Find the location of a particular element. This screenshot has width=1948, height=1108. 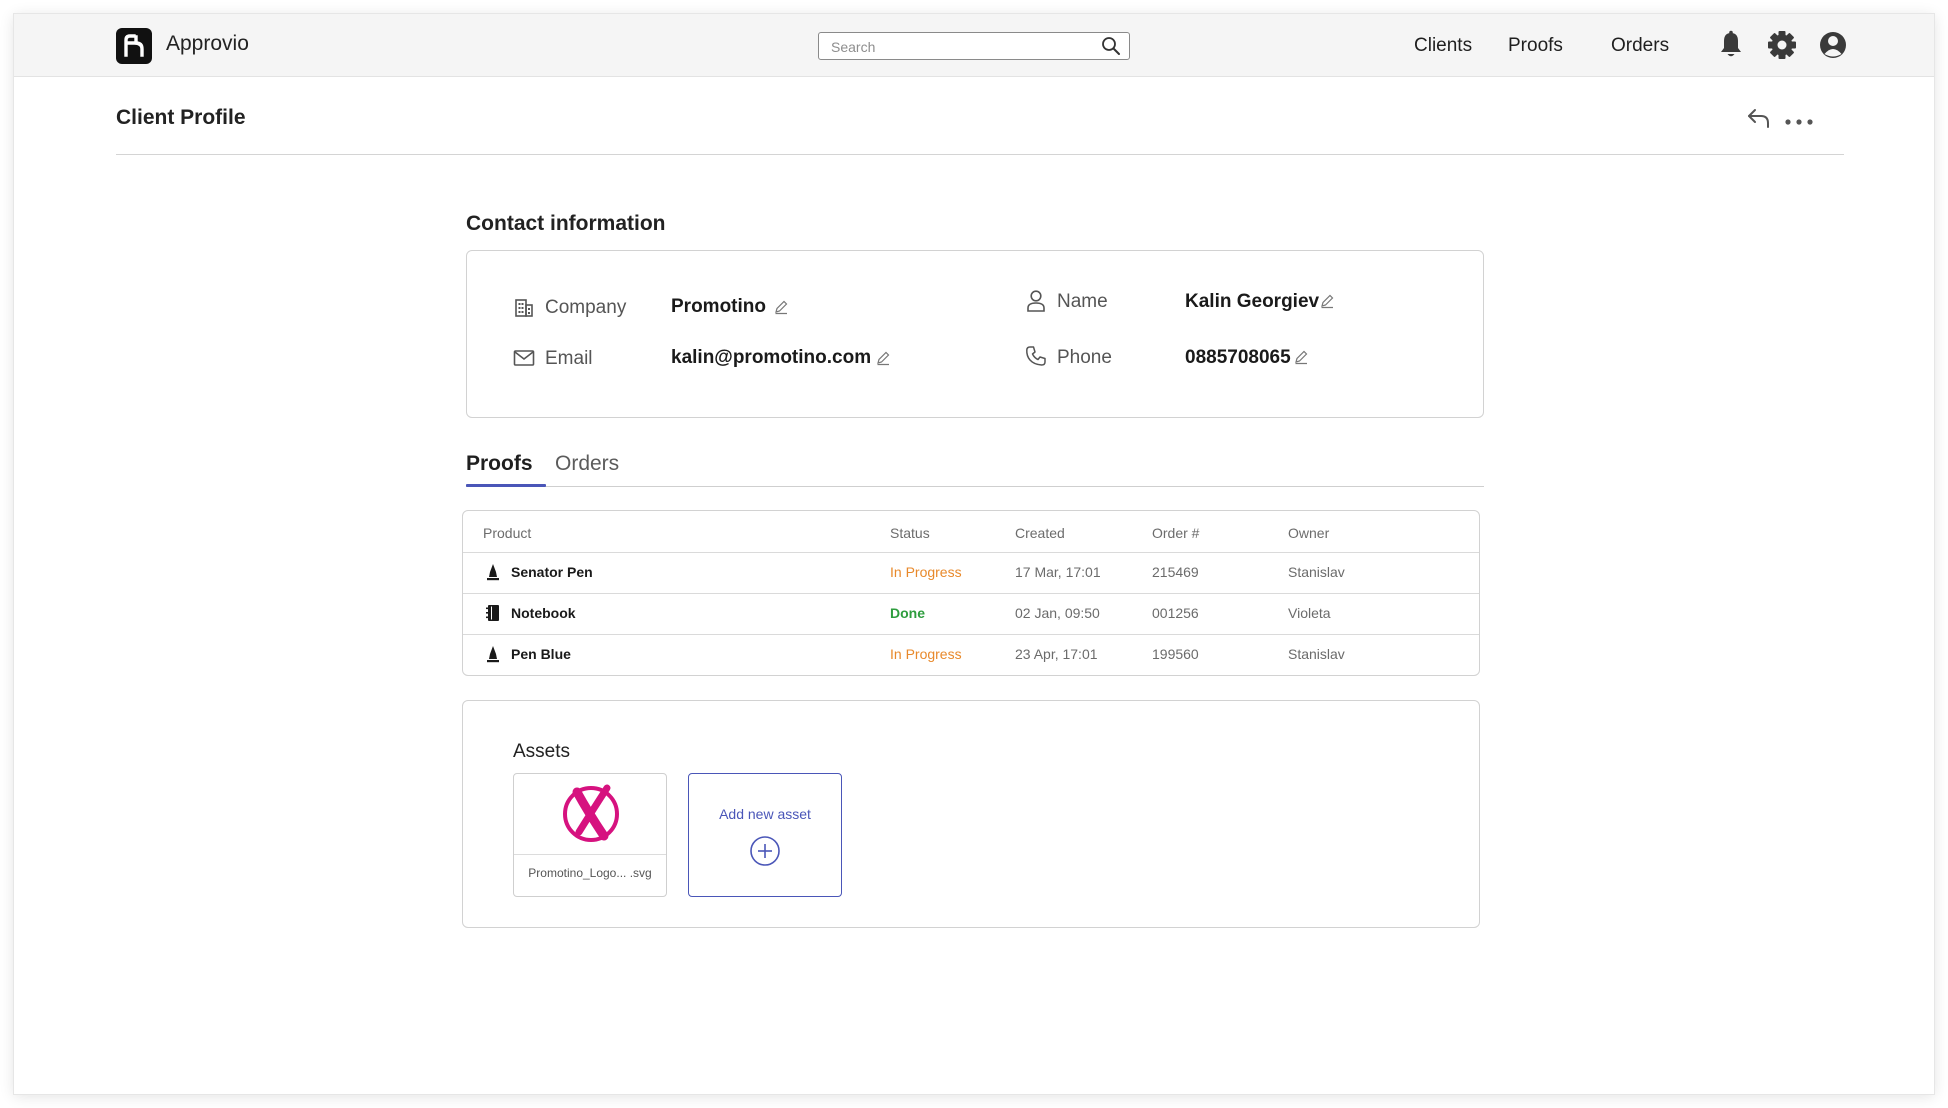

search-icon is located at coordinates (1111, 48).